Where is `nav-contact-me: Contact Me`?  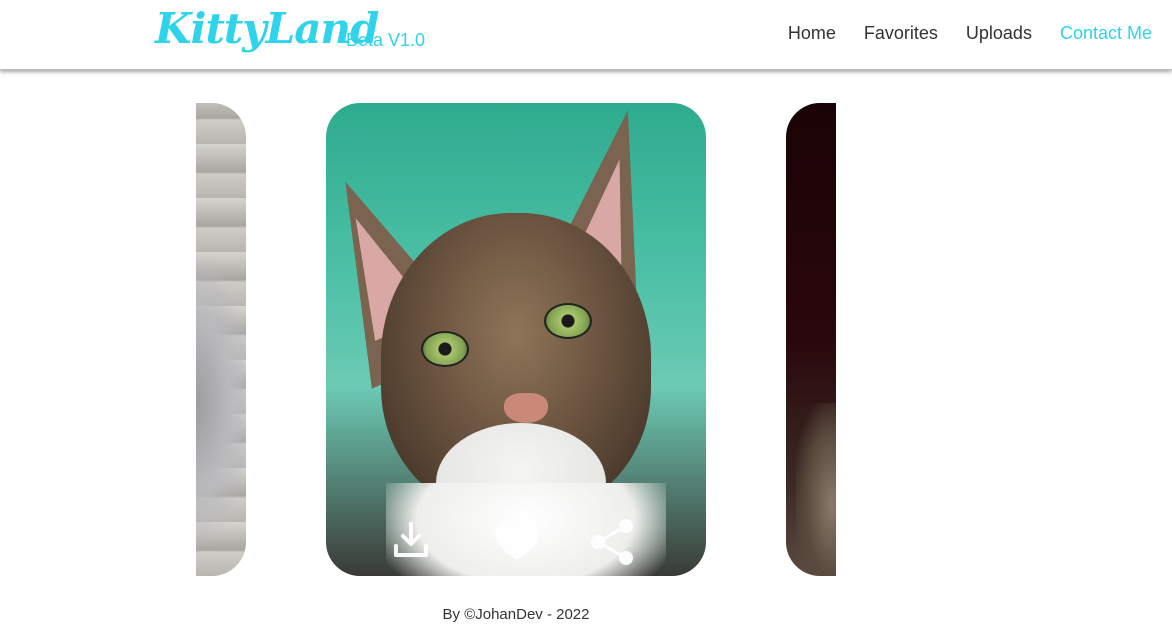
nav-contact-me: Contact Me is located at coordinates (1106, 33).